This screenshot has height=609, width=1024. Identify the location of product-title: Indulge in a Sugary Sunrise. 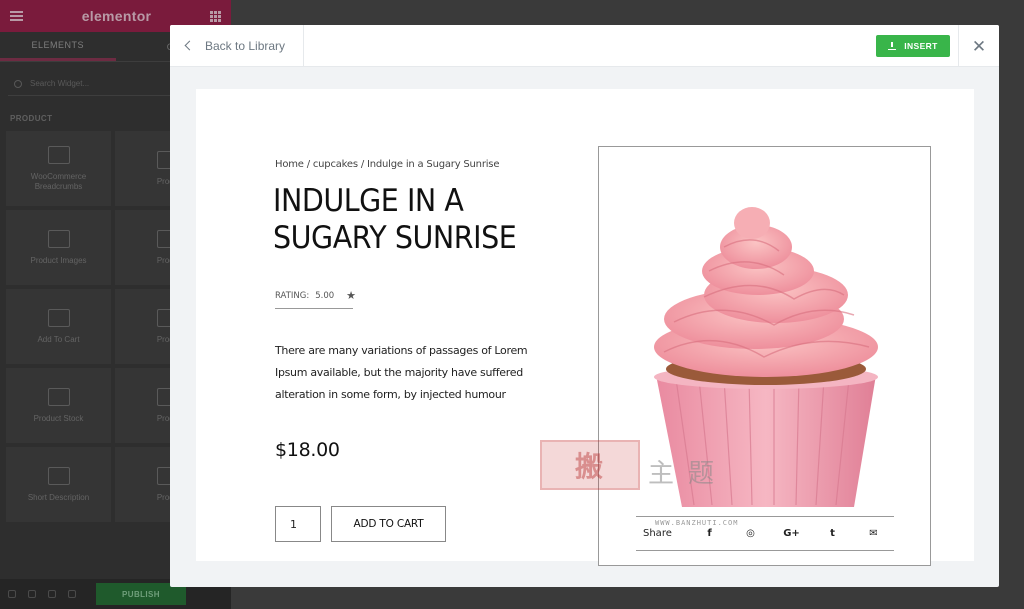
(395, 219).